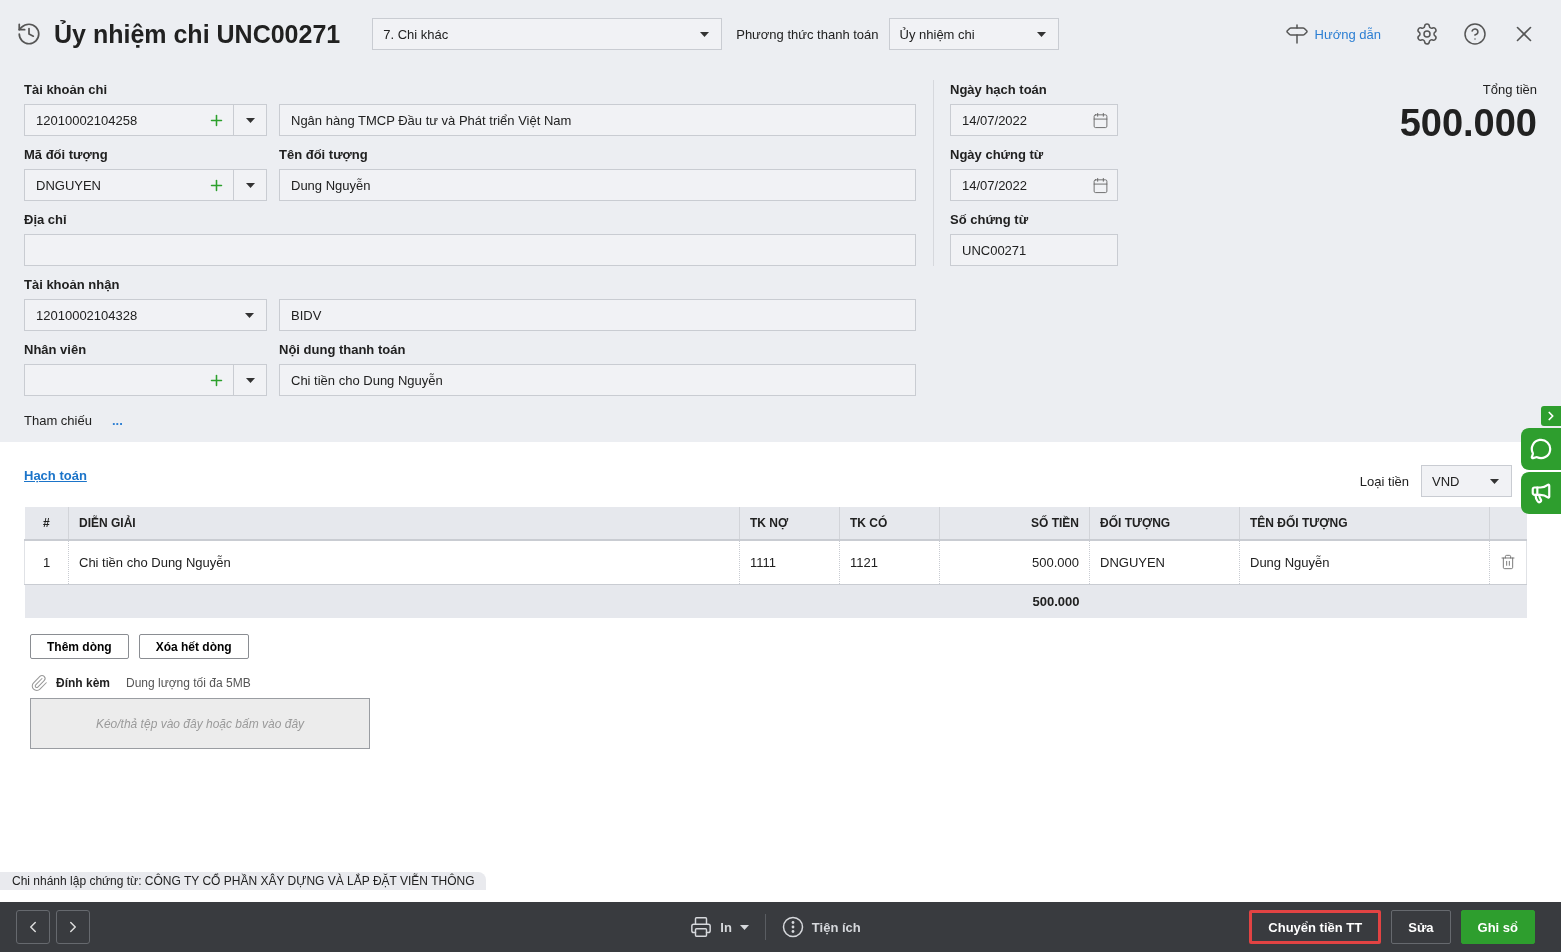  I want to click on announcement-button, so click(1541, 493).